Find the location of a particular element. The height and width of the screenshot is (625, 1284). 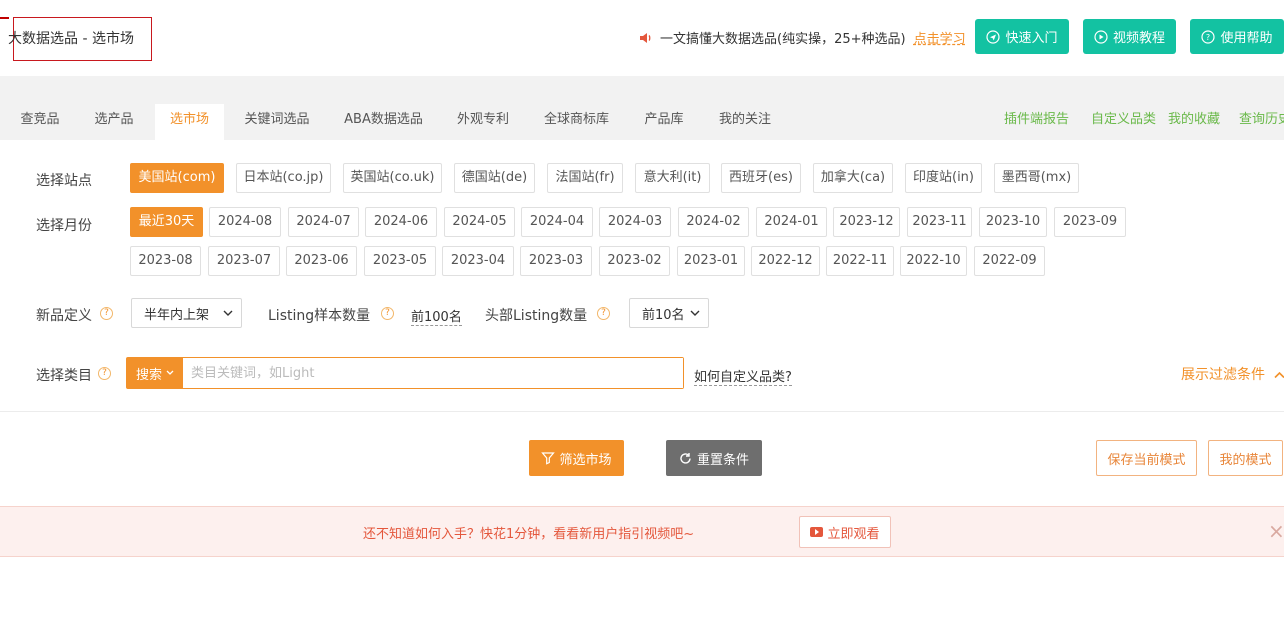

reset-button: 重置条件 is located at coordinates (714, 458).